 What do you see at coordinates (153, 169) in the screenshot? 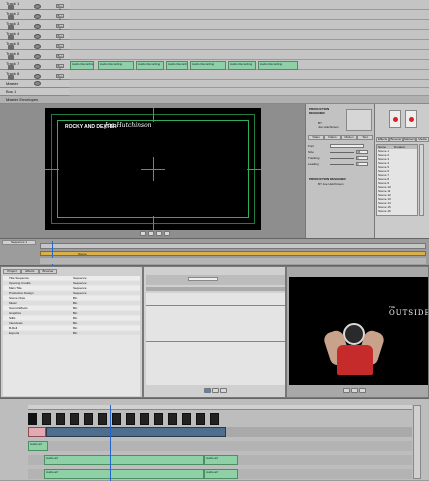
I see `viewer-canvas: ROCKY AND DEXTER Joe Hutchinson` at bounding box center [153, 169].